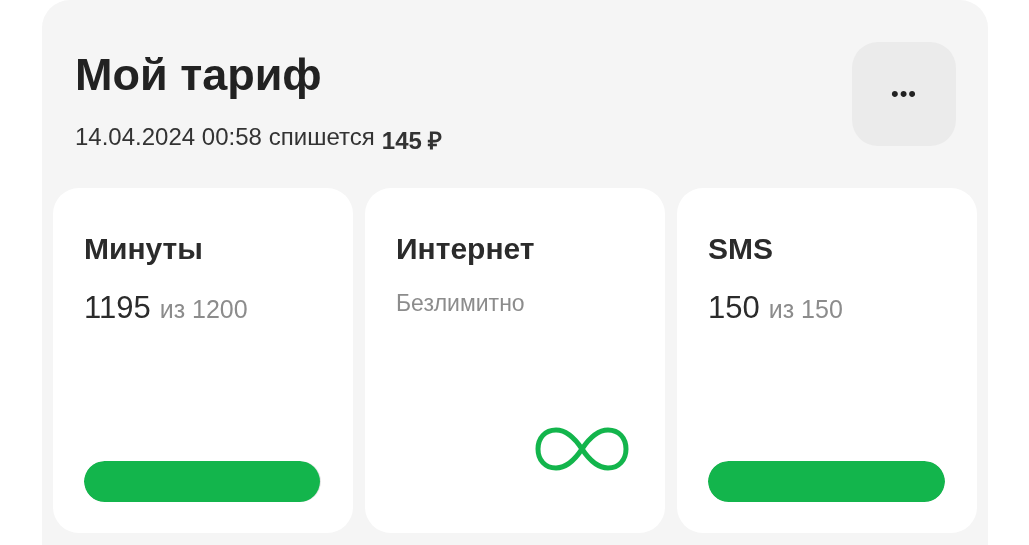 This screenshot has width=1029, height=545. What do you see at coordinates (144, 249) in the screenshot?
I see `card-title: Минуты` at bounding box center [144, 249].